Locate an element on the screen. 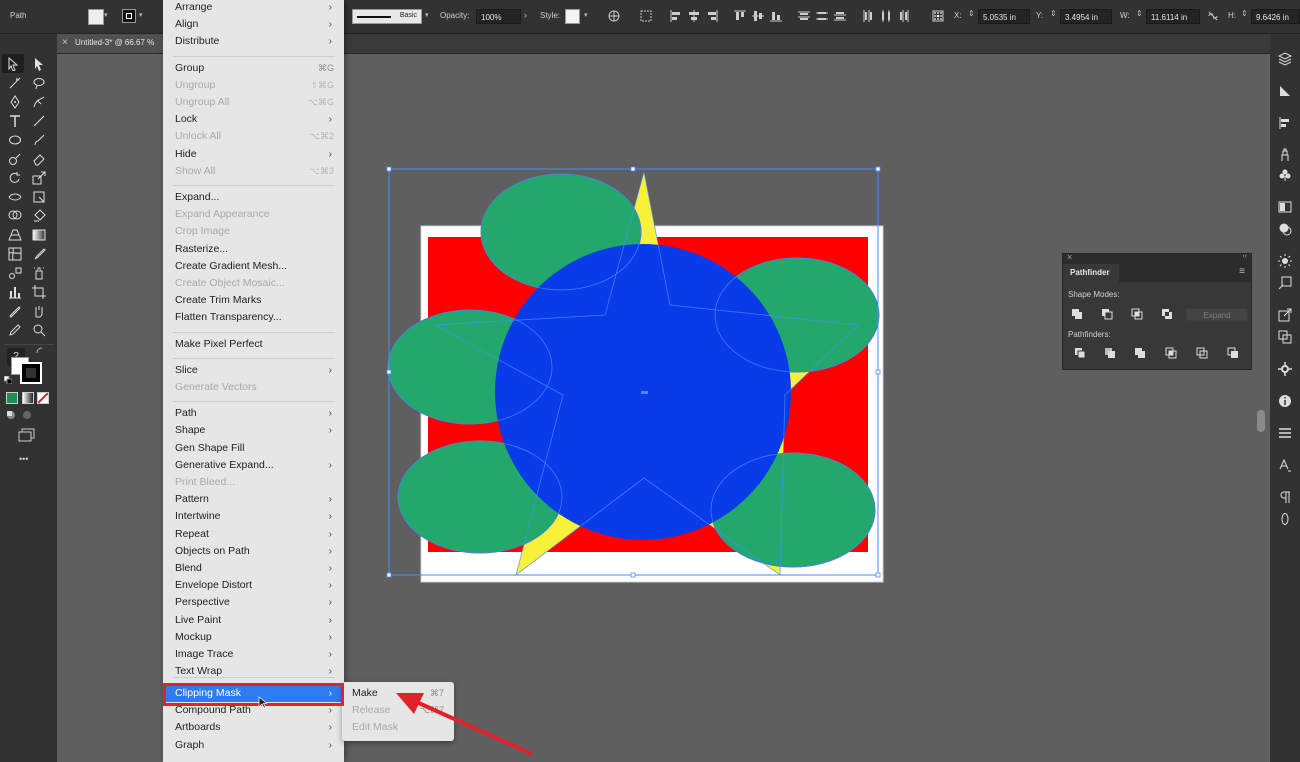  type-tool-icon is located at coordinates (15, 121).